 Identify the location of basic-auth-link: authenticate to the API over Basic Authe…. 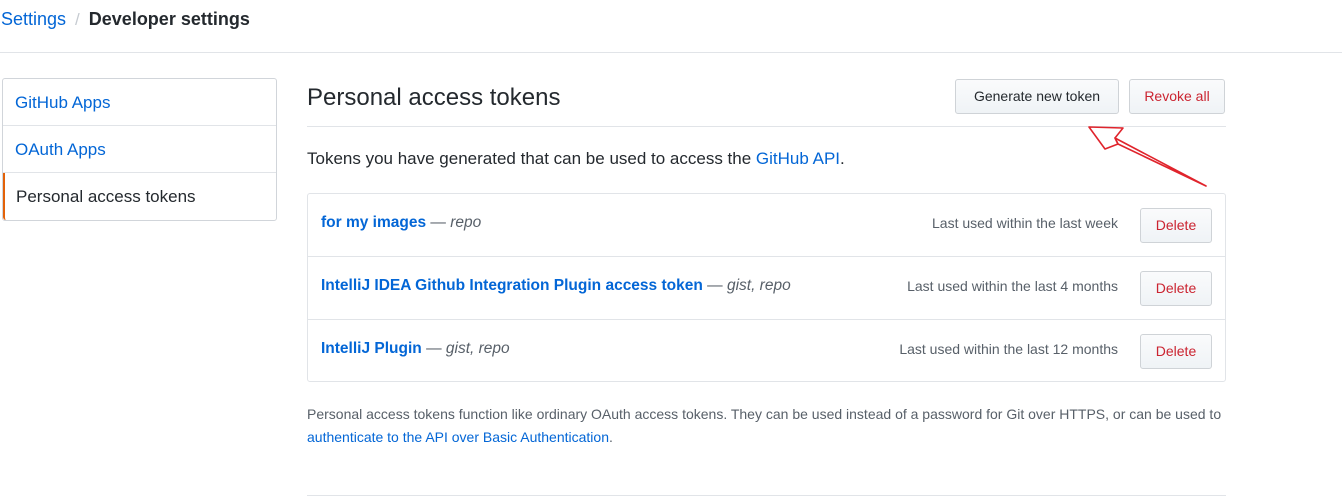
(458, 437).